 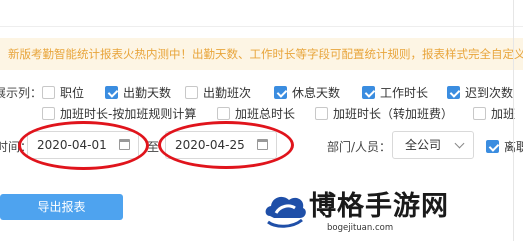 What do you see at coordinates (359, 147) in the screenshot?
I see `dept-label: 部门/人员：` at bounding box center [359, 147].